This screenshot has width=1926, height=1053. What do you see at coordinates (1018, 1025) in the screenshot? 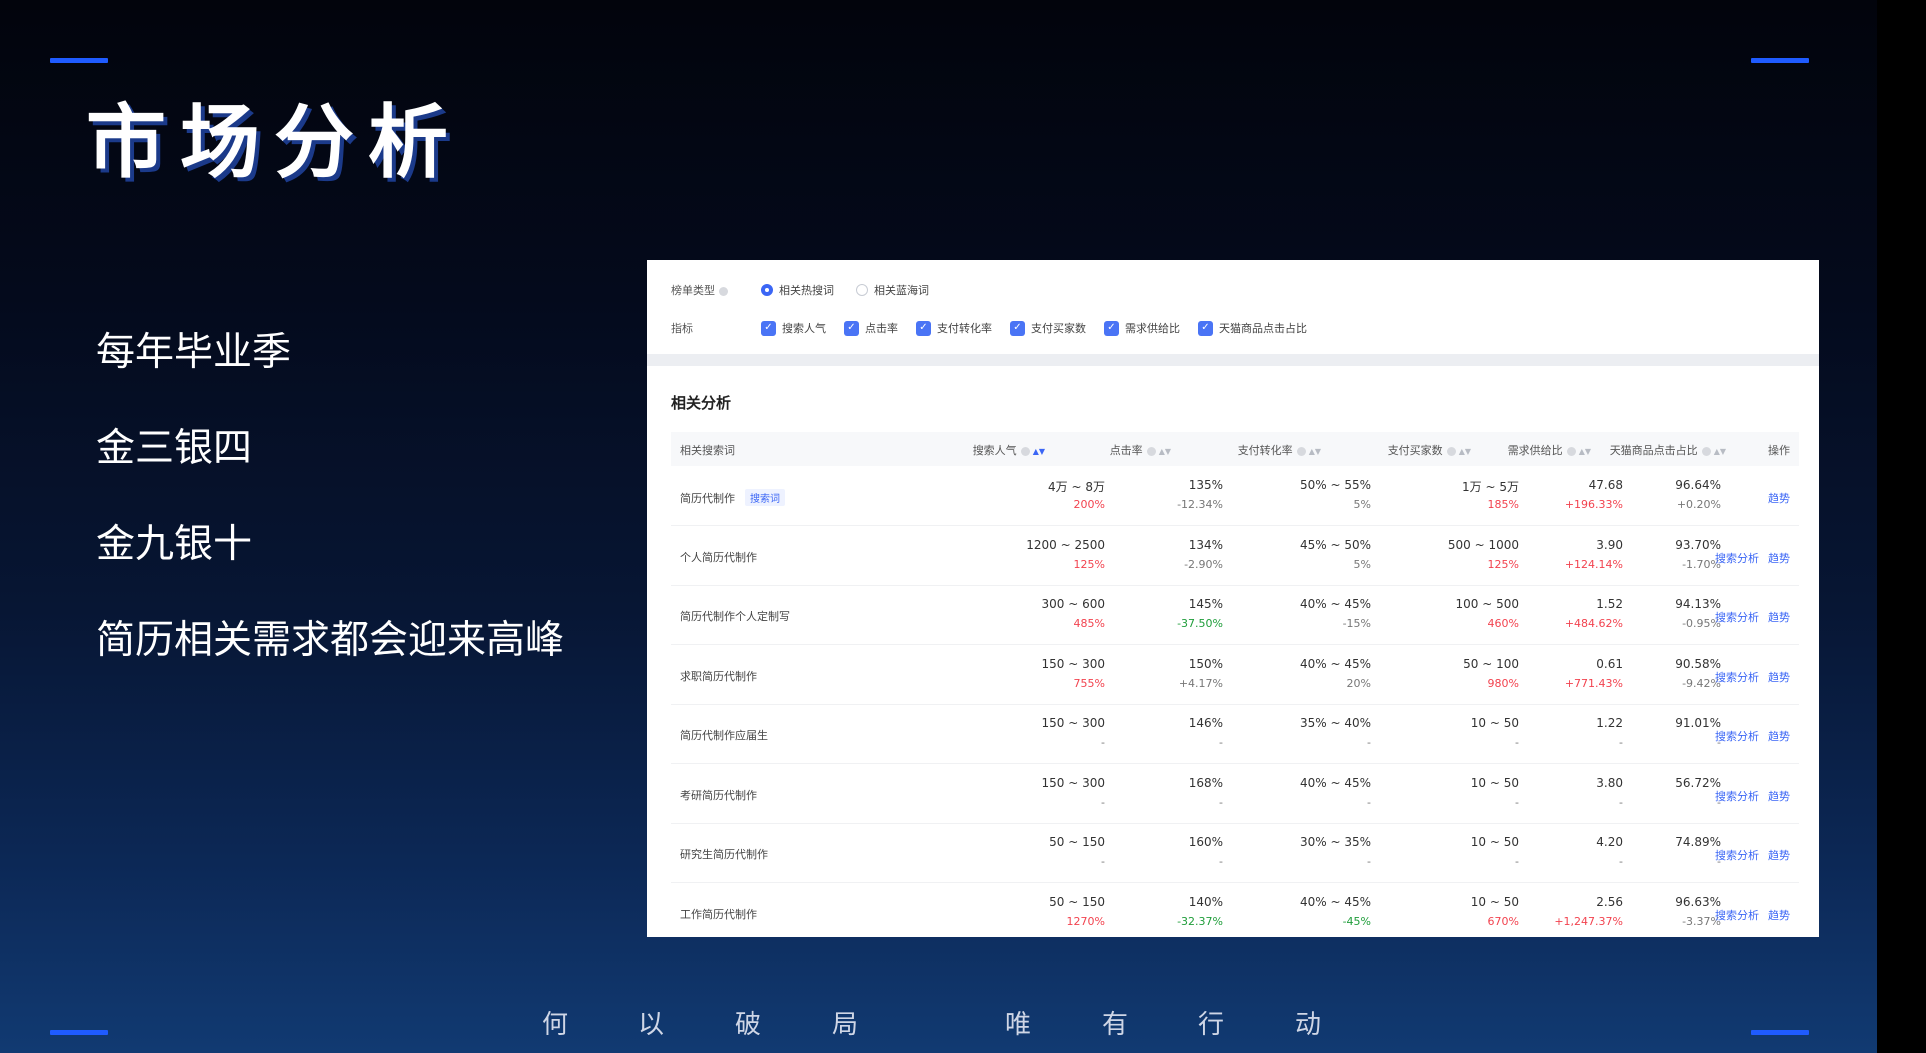
I see `footer-char: 唯` at bounding box center [1018, 1025].